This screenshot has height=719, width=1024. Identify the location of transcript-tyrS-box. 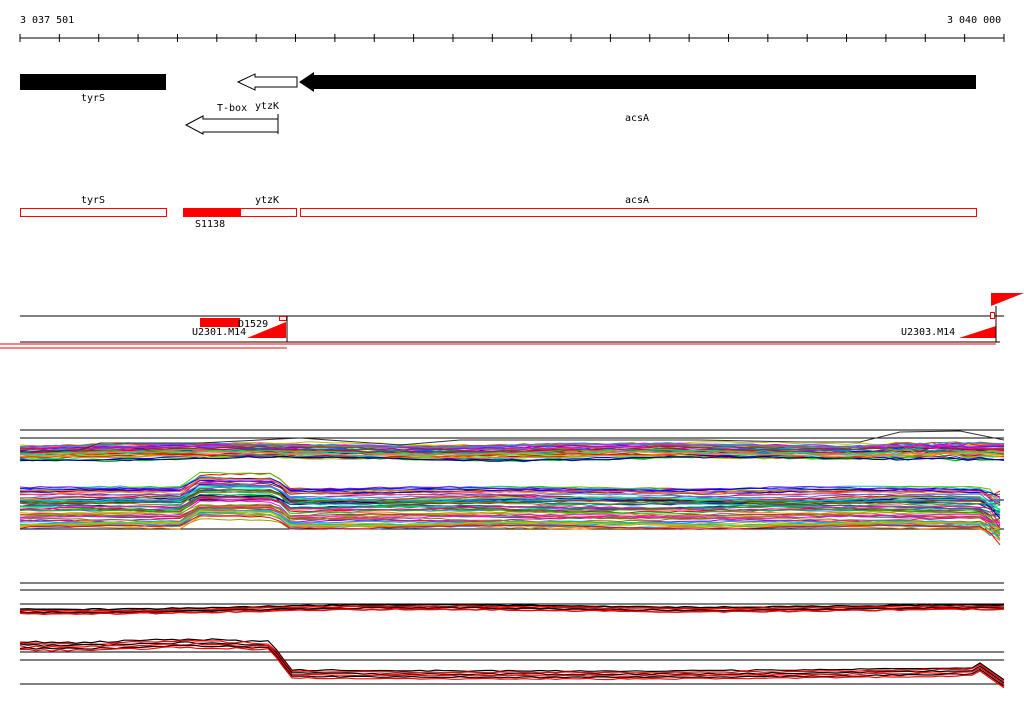
(93, 212).